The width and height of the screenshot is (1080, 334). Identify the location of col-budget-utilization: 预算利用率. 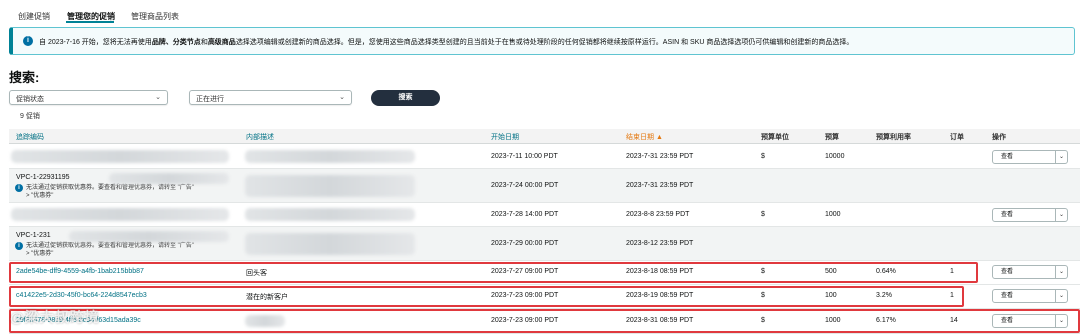
(893, 137).